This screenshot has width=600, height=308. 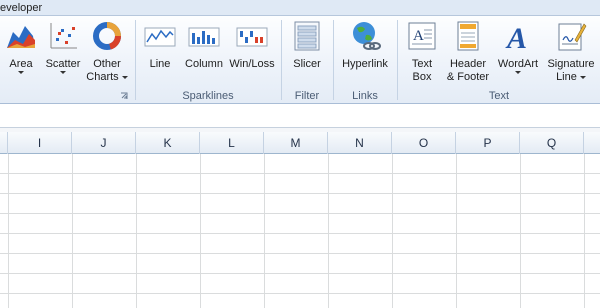 What do you see at coordinates (365, 64) in the screenshot?
I see `hyperlink-label: Hyperlink` at bounding box center [365, 64].